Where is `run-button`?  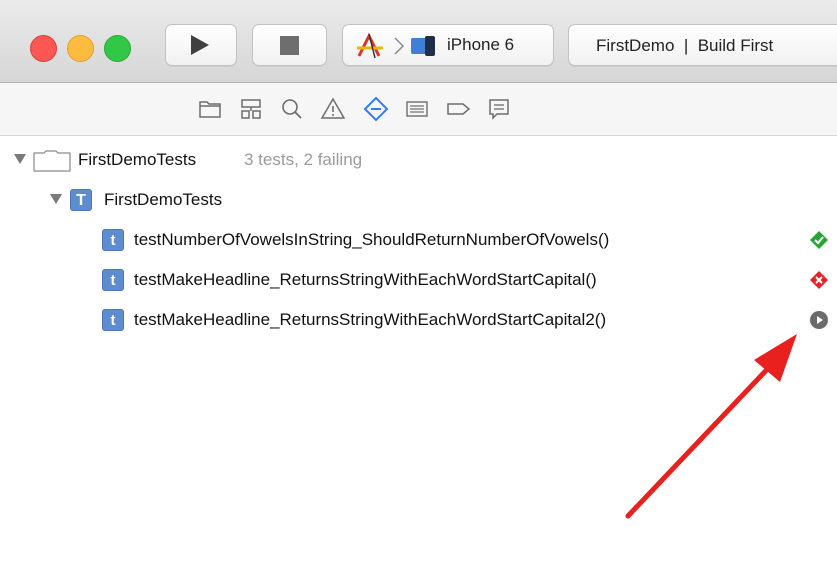 run-button is located at coordinates (201, 45).